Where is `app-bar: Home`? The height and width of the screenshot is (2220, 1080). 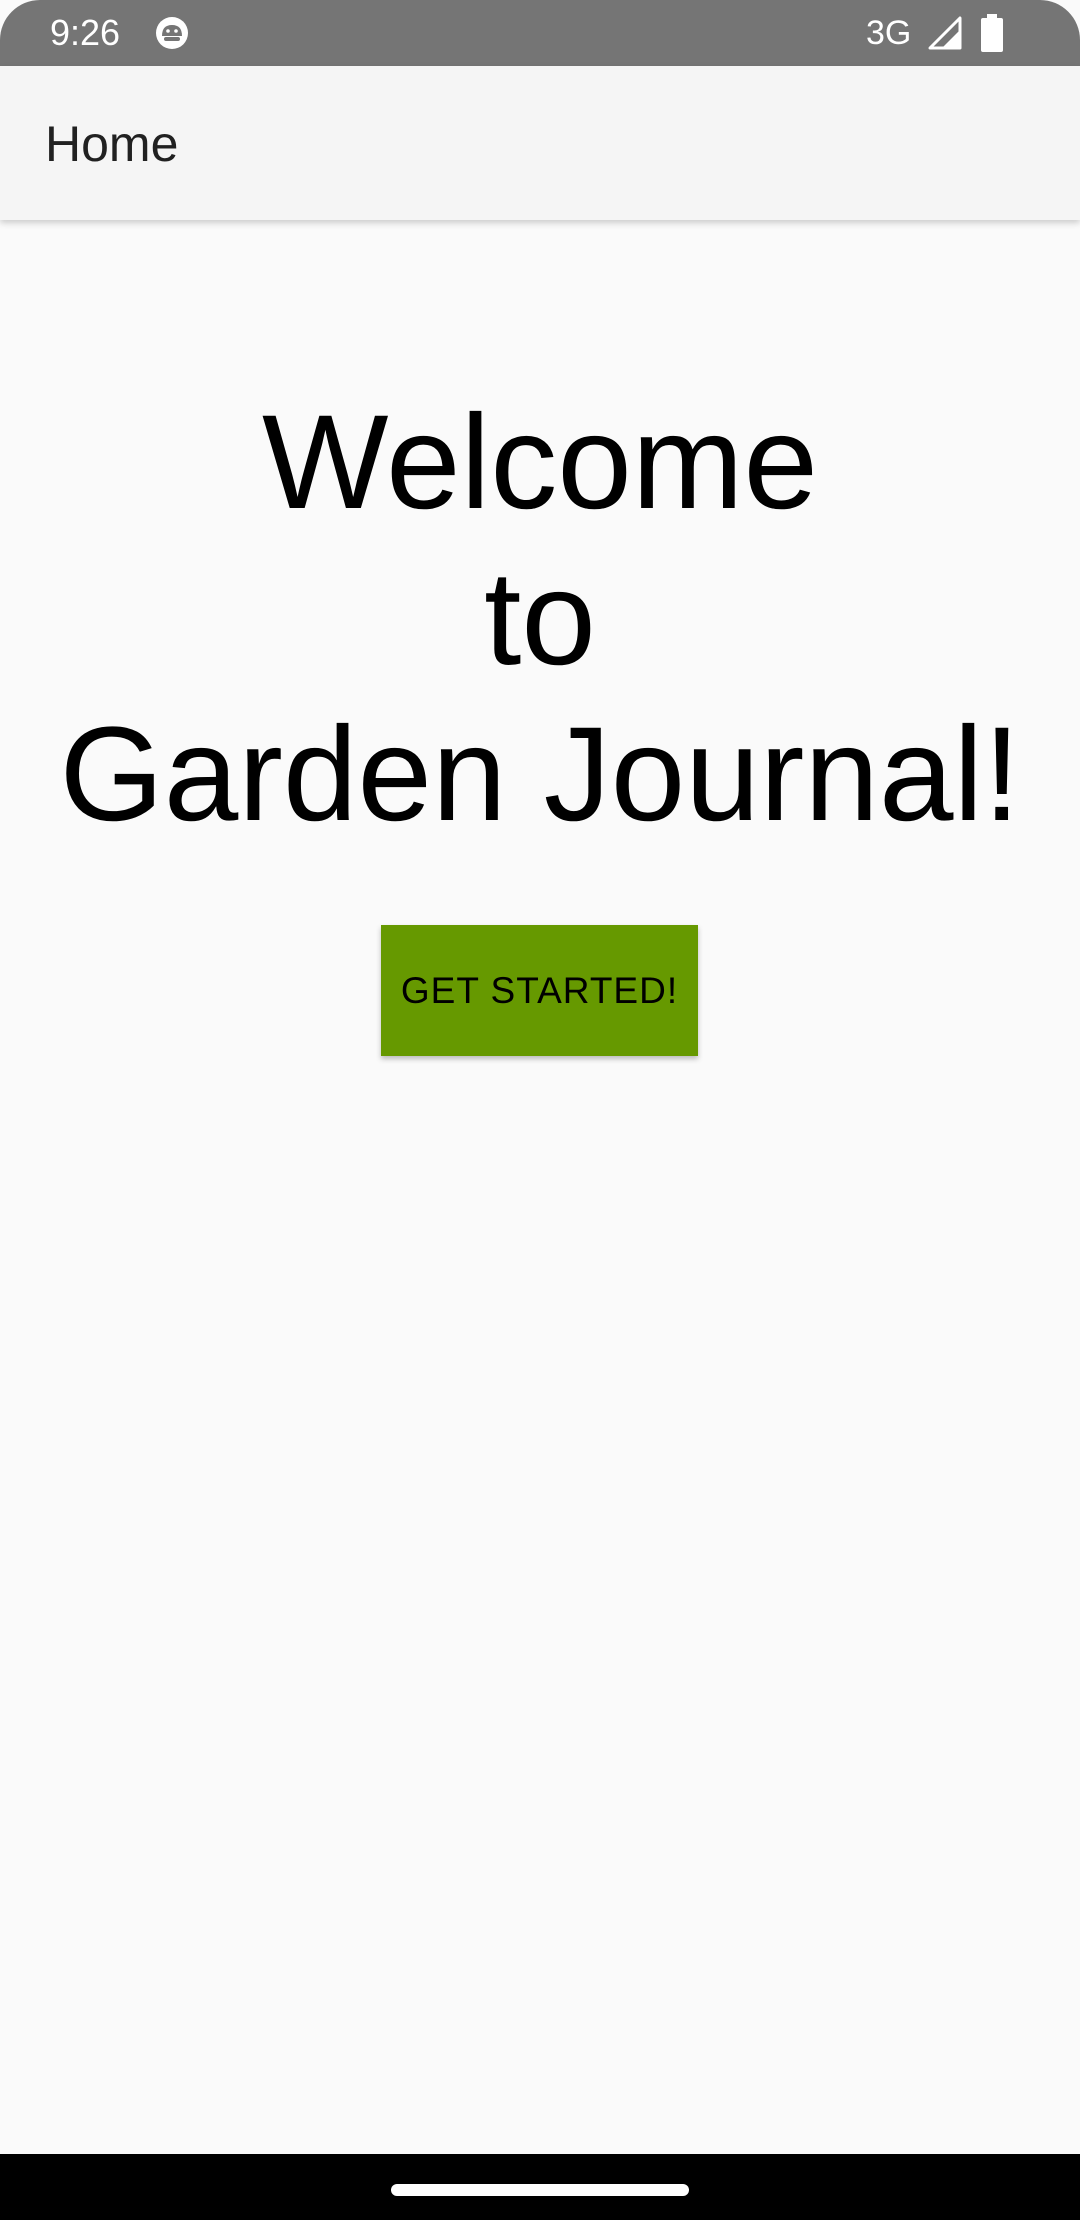
app-bar: Home is located at coordinates (540, 143).